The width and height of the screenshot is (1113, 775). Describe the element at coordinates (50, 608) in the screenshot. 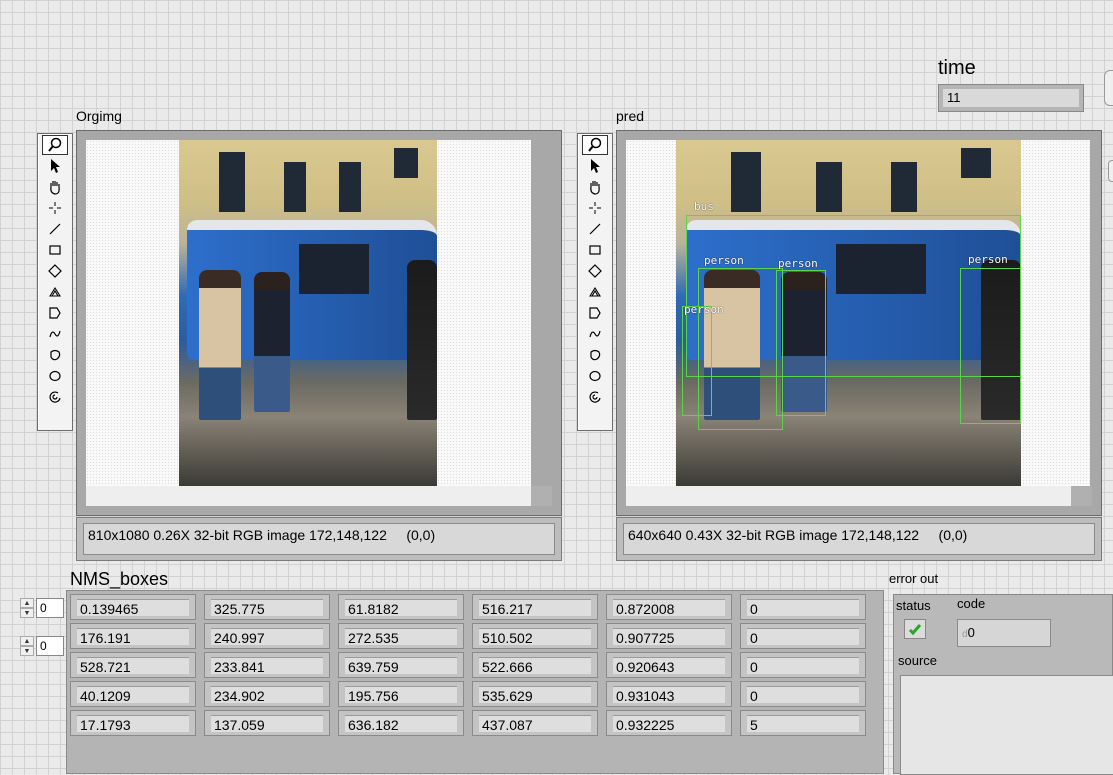

I see `nms-row-index-input: 0` at that location.